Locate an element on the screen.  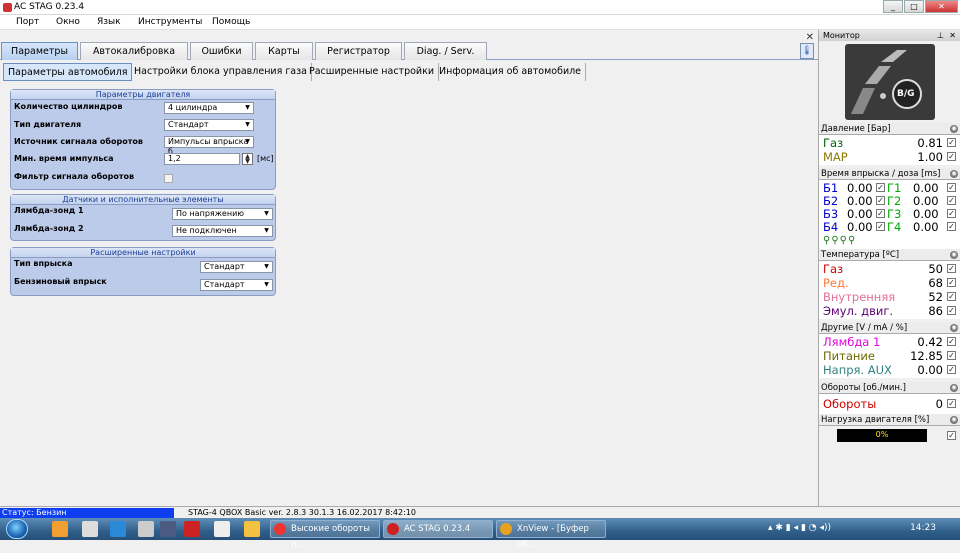
petrol-injection-value: Стандарт is located at coordinates (224, 284).